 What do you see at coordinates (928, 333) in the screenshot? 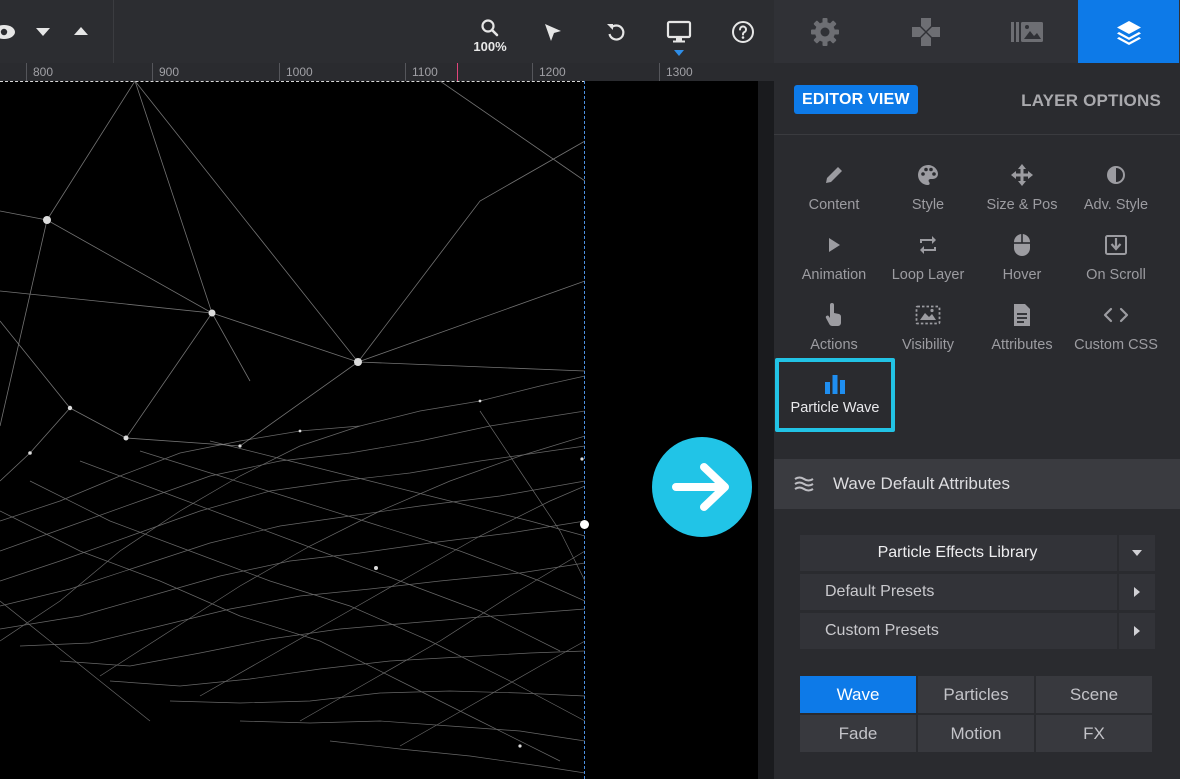
I see `option-visibility: Visibility` at bounding box center [928, 333].